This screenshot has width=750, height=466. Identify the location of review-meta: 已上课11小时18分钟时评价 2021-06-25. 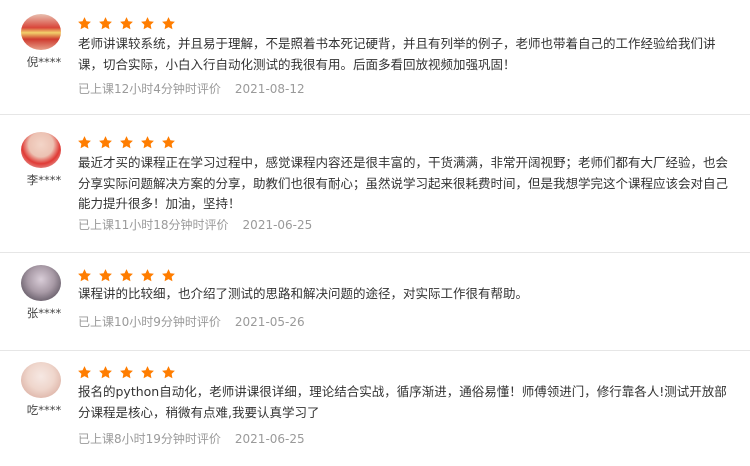
(195, 224).